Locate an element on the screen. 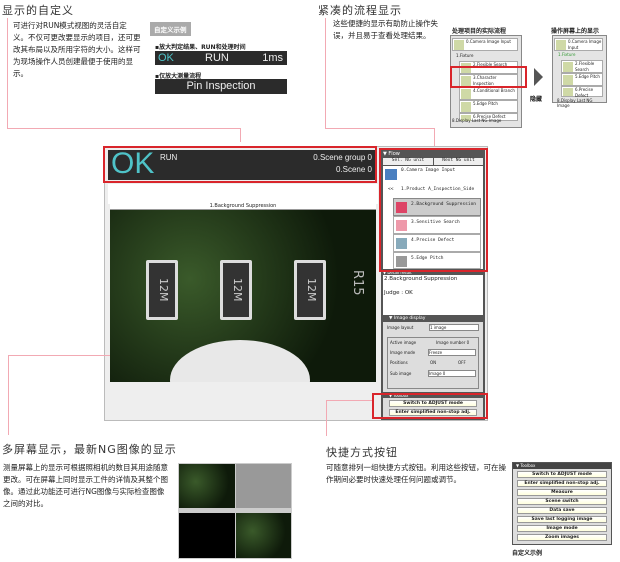 This screenshot has width=620, height=562. example-badge: 自定义示例 is located at coordinates (170, 29).